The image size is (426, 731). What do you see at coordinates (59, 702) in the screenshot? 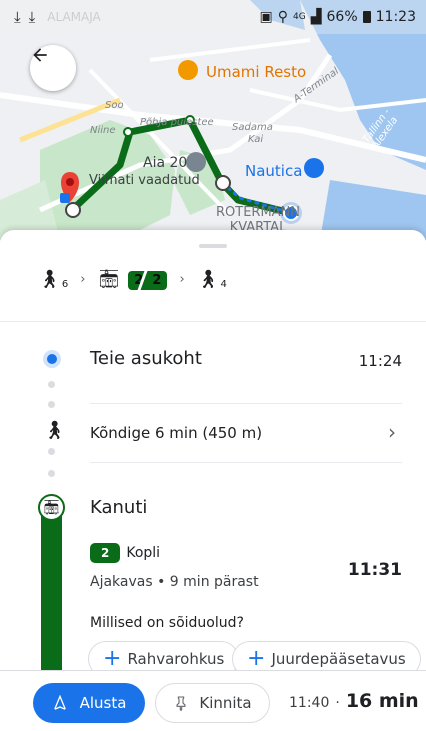
I see `navigation-arrow-icon` at bounding box center [59, 702].